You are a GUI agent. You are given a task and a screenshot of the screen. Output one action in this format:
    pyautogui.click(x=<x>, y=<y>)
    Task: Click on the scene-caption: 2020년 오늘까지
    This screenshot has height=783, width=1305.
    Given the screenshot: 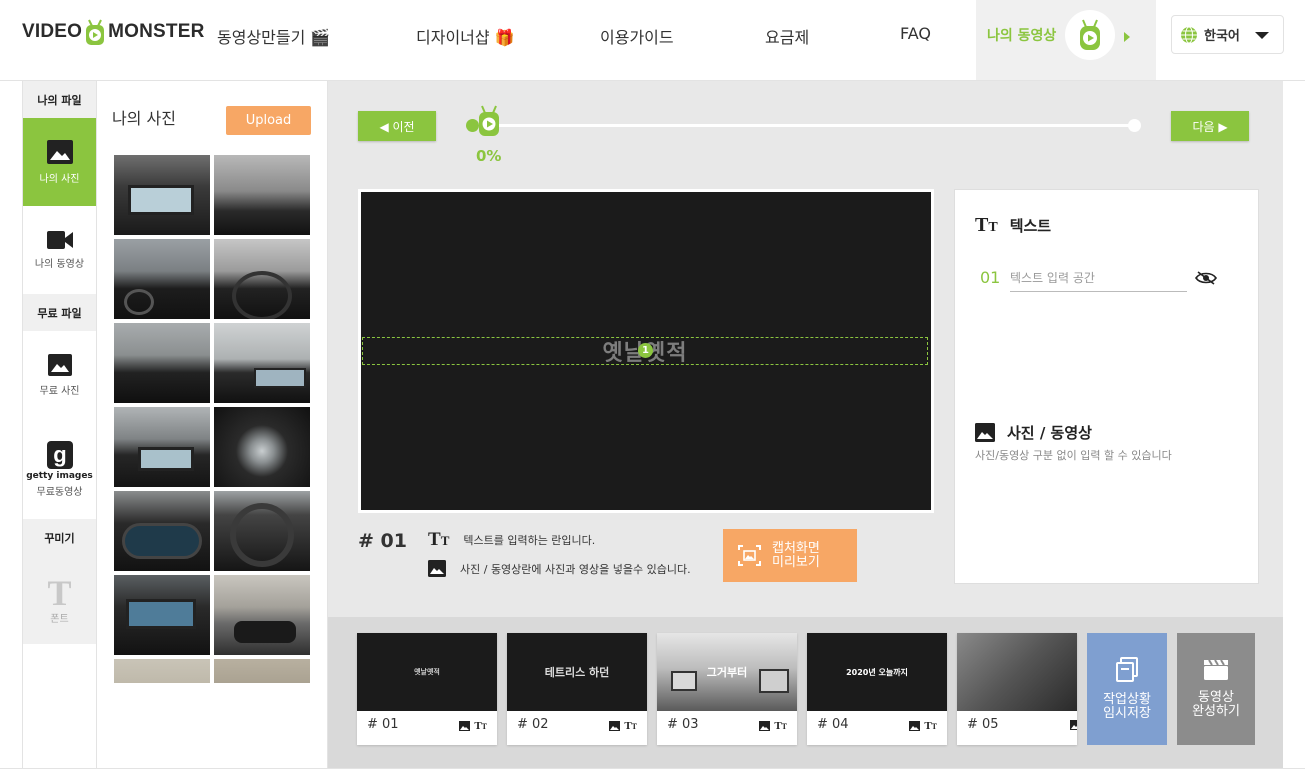 What is the action you would take?
    pyautogui.click(x=877, y=672)
    